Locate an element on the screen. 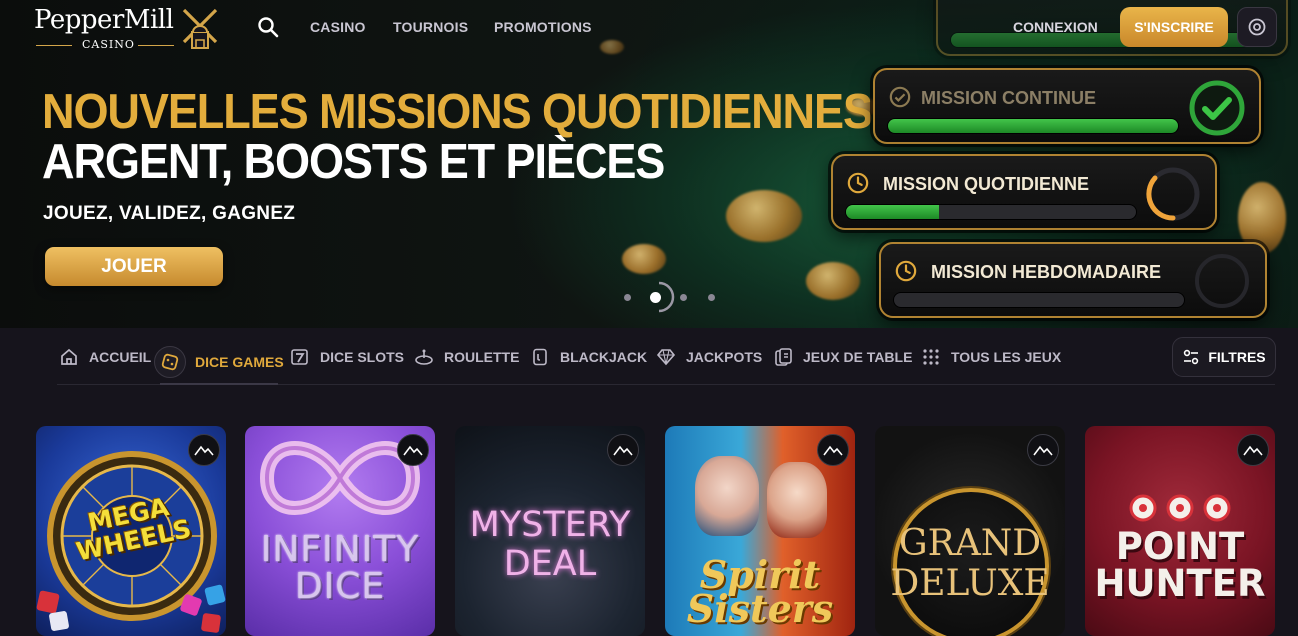 The image size is (1298, 636). carousel-dots is located at coordinates (670, 297).